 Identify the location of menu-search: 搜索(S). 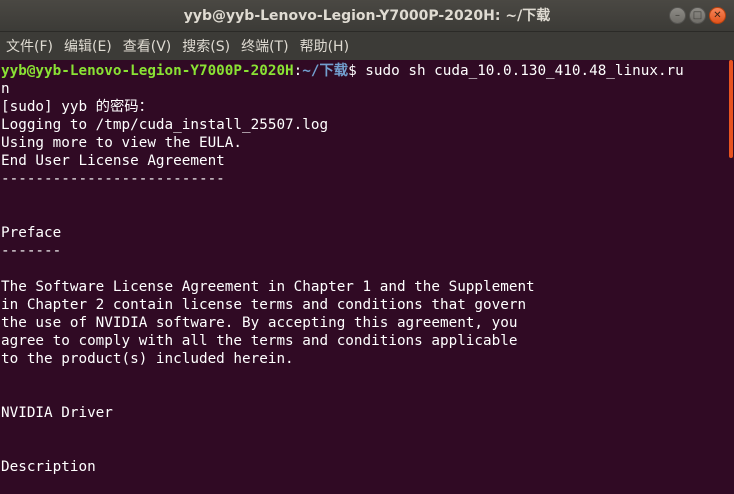
(206, 46).